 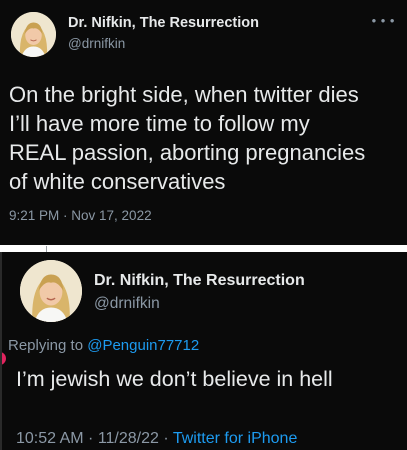 I want to click on replying-to-link: @Penguin77712, so click(x=143, y=345).